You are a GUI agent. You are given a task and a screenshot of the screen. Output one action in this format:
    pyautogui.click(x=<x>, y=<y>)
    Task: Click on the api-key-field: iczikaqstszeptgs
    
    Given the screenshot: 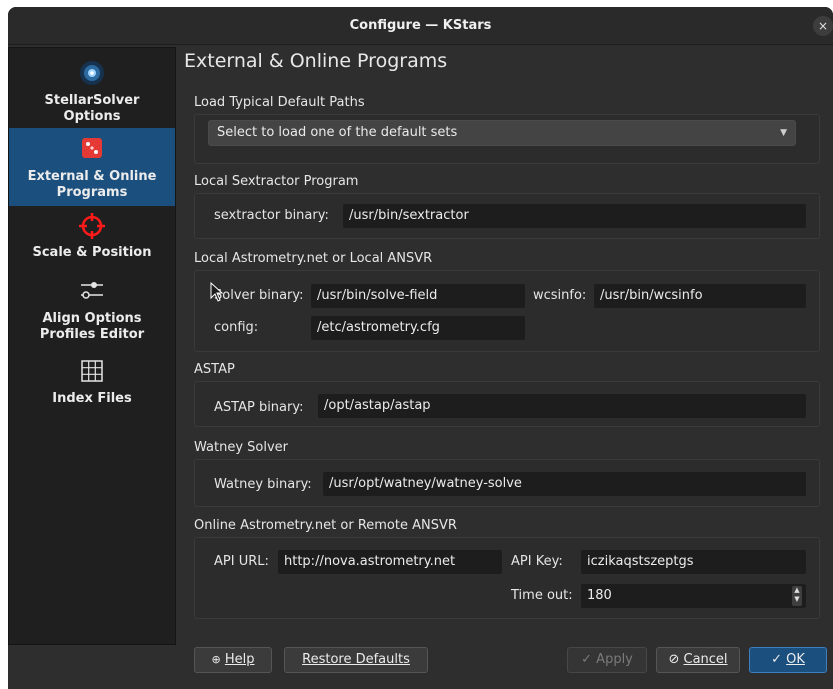 What is the action you would take?
    pyautogui.click(x=693, y=562)
    